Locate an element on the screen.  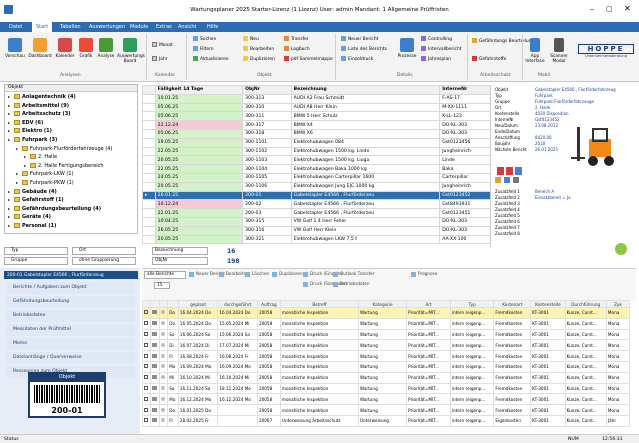
tree-item: ▸ Arbeitsmittel (9) is located at coordinates (38, 105).